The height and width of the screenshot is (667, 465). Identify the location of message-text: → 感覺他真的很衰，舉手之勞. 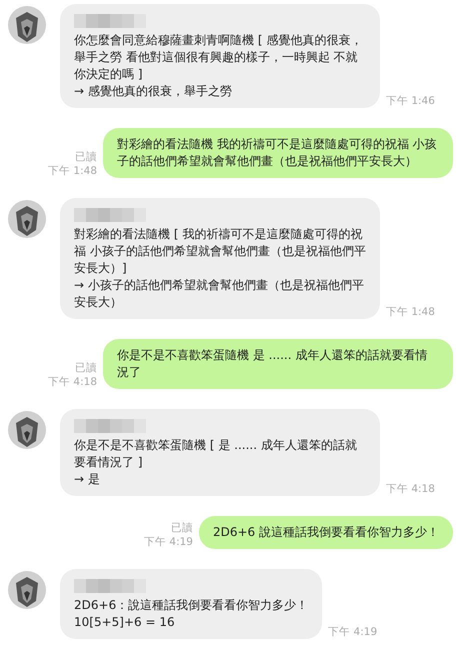
(153, 91).